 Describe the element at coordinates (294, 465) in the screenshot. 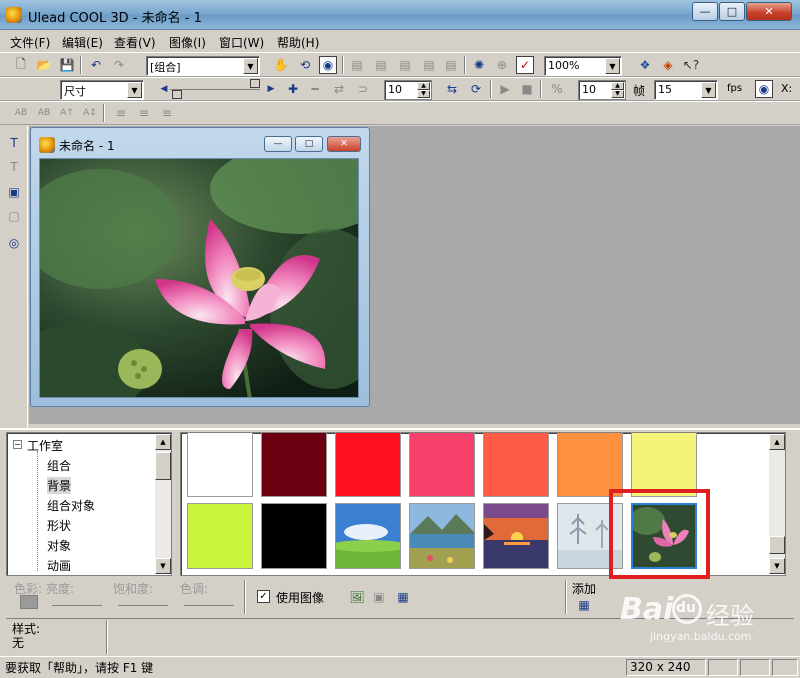

I see `swatch-dark-red` at that location.